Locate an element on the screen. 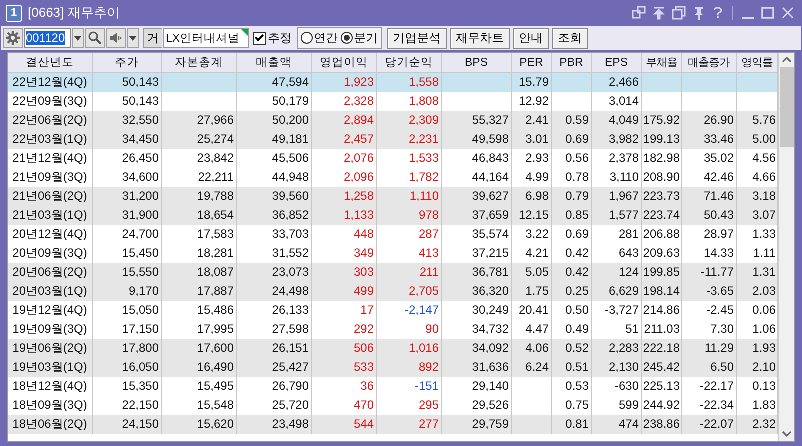  table-cell: 15,495 is located at coordinates (199, 386).